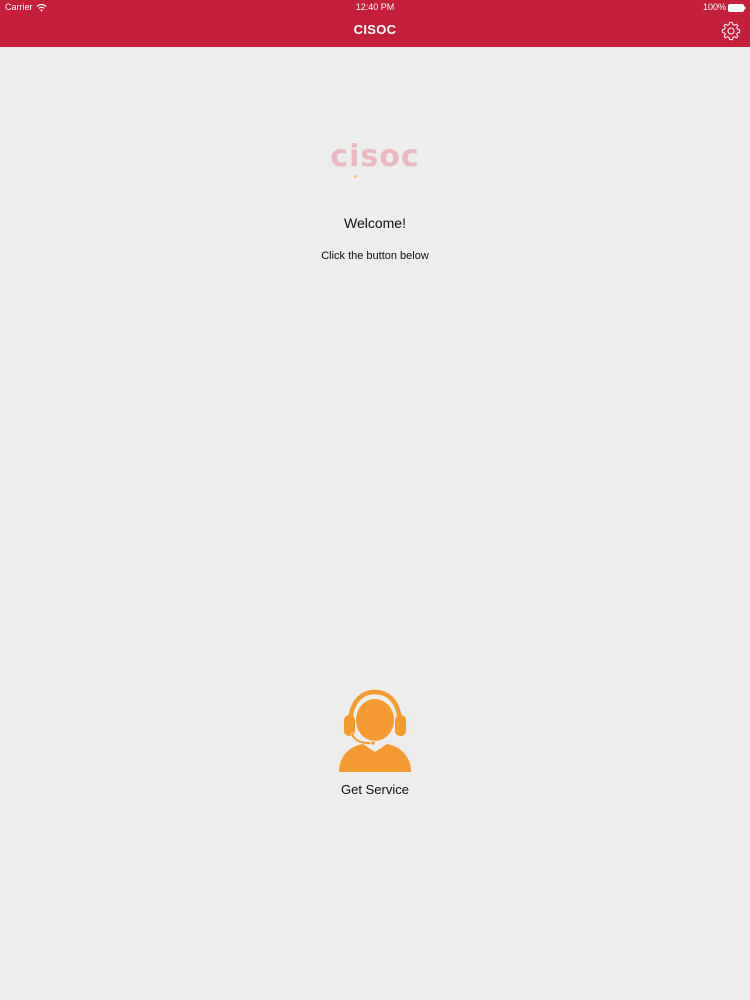 This screenshot has width=750, height=1000. I want to click on welcome-heading: Welcome!, so click(375, 223).